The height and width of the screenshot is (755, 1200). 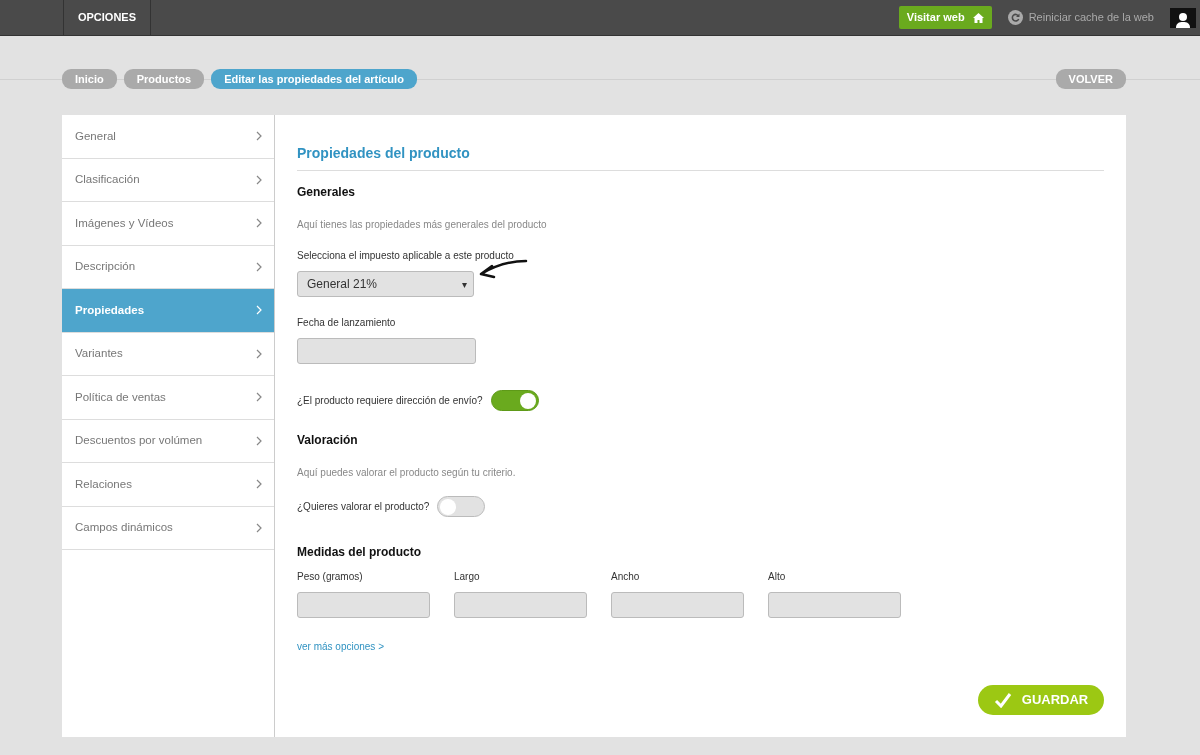 What do you see at coordinates (314, 79) in the screenshot?
I see `breadcrumb-link: Editar las propiedades del artículo` at bounding box center [314, 79].